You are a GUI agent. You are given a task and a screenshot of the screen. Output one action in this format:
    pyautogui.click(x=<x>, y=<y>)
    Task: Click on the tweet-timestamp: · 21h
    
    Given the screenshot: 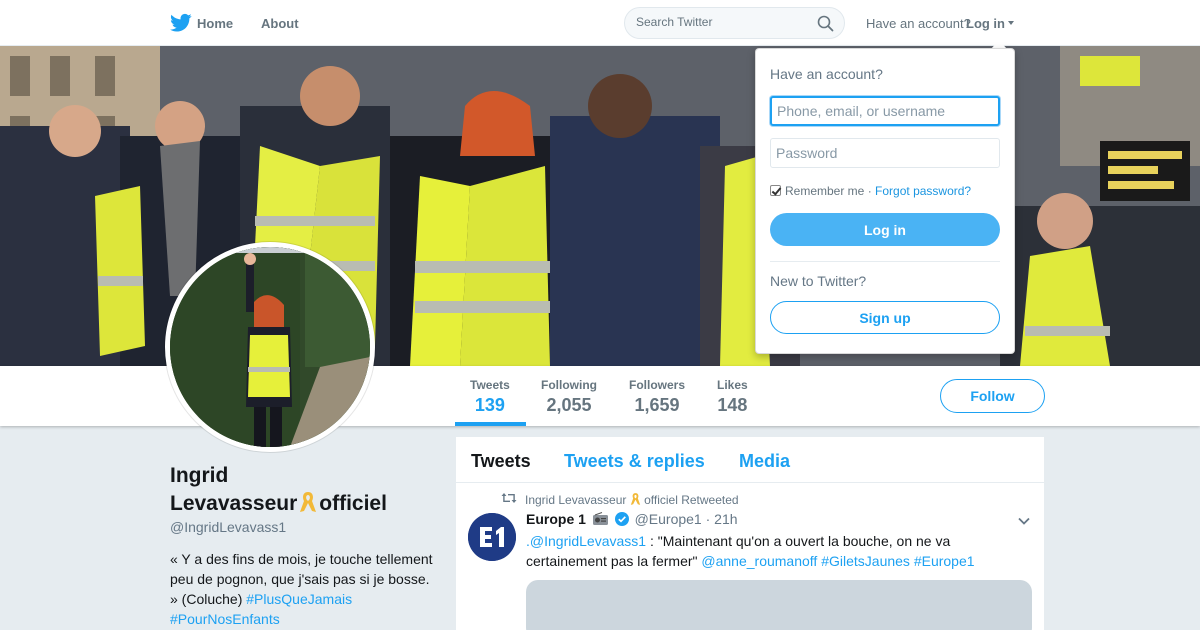 What is the action you would take?
    pyautogui.click(x=722, y=519)
    